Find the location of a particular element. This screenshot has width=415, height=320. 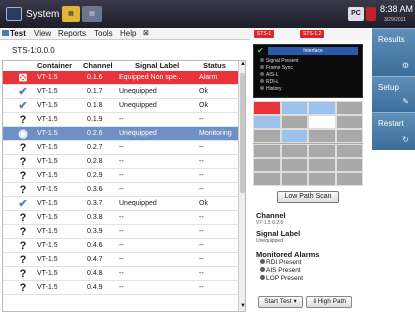

table-row: ✔ VT-1.5 0.1.7 Unequipped Ok is located at coordinates (120, 92).